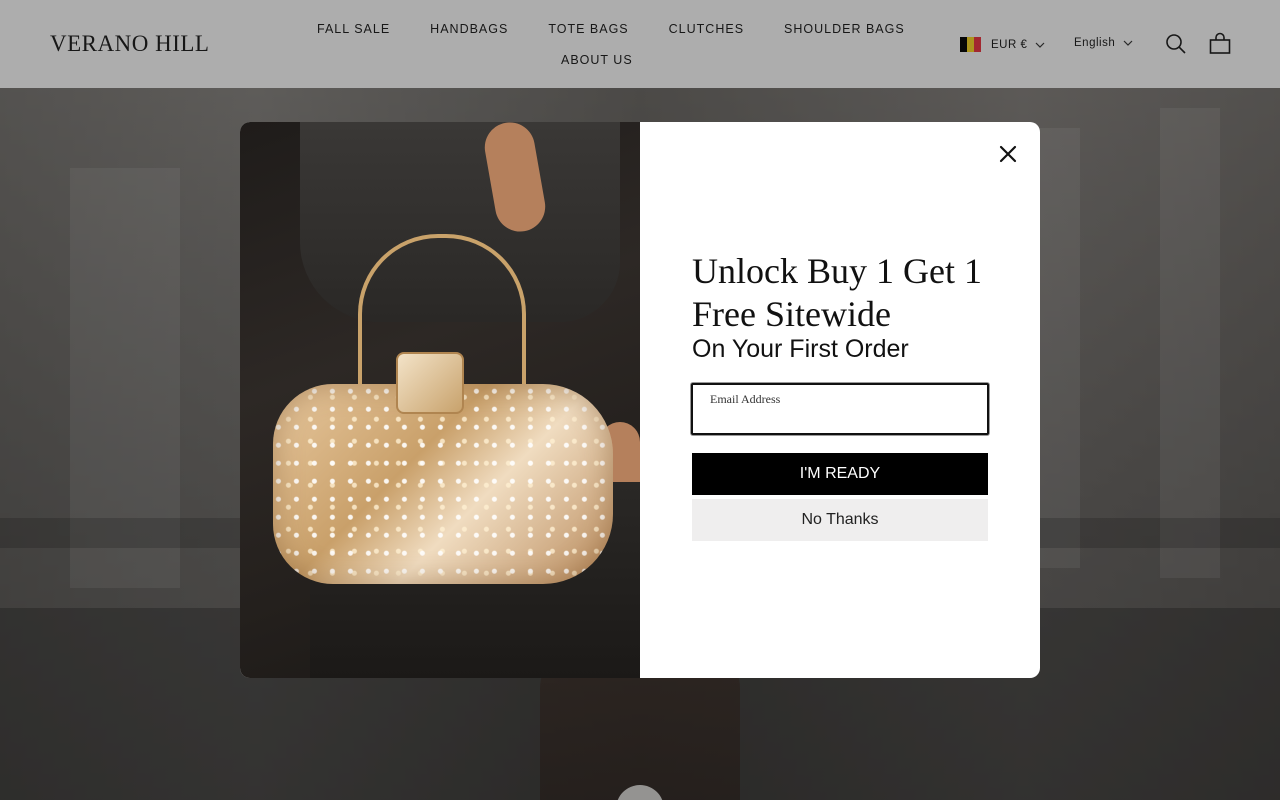  What do you see at coordinates (842, 420) in the screenshot?
I see `email-input` at bounding box center [842, 420].